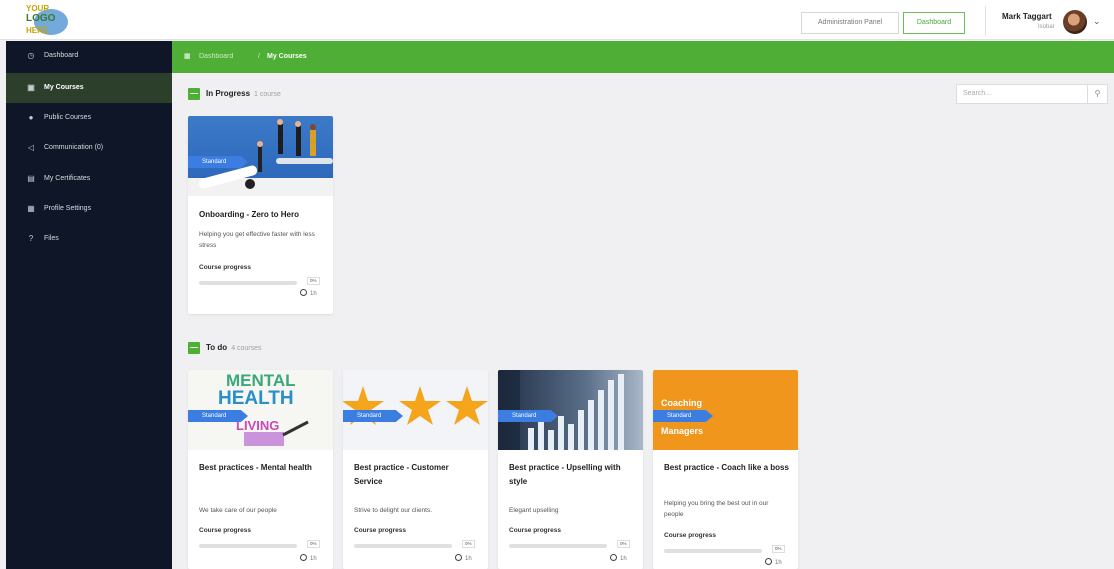 The width and height of the screenshot is (1114, 569). What do you see at coordinates (850, 23) in the screenshot?
I see `administration-panel-button: Administration Panel` at bounding box center [850, 23].